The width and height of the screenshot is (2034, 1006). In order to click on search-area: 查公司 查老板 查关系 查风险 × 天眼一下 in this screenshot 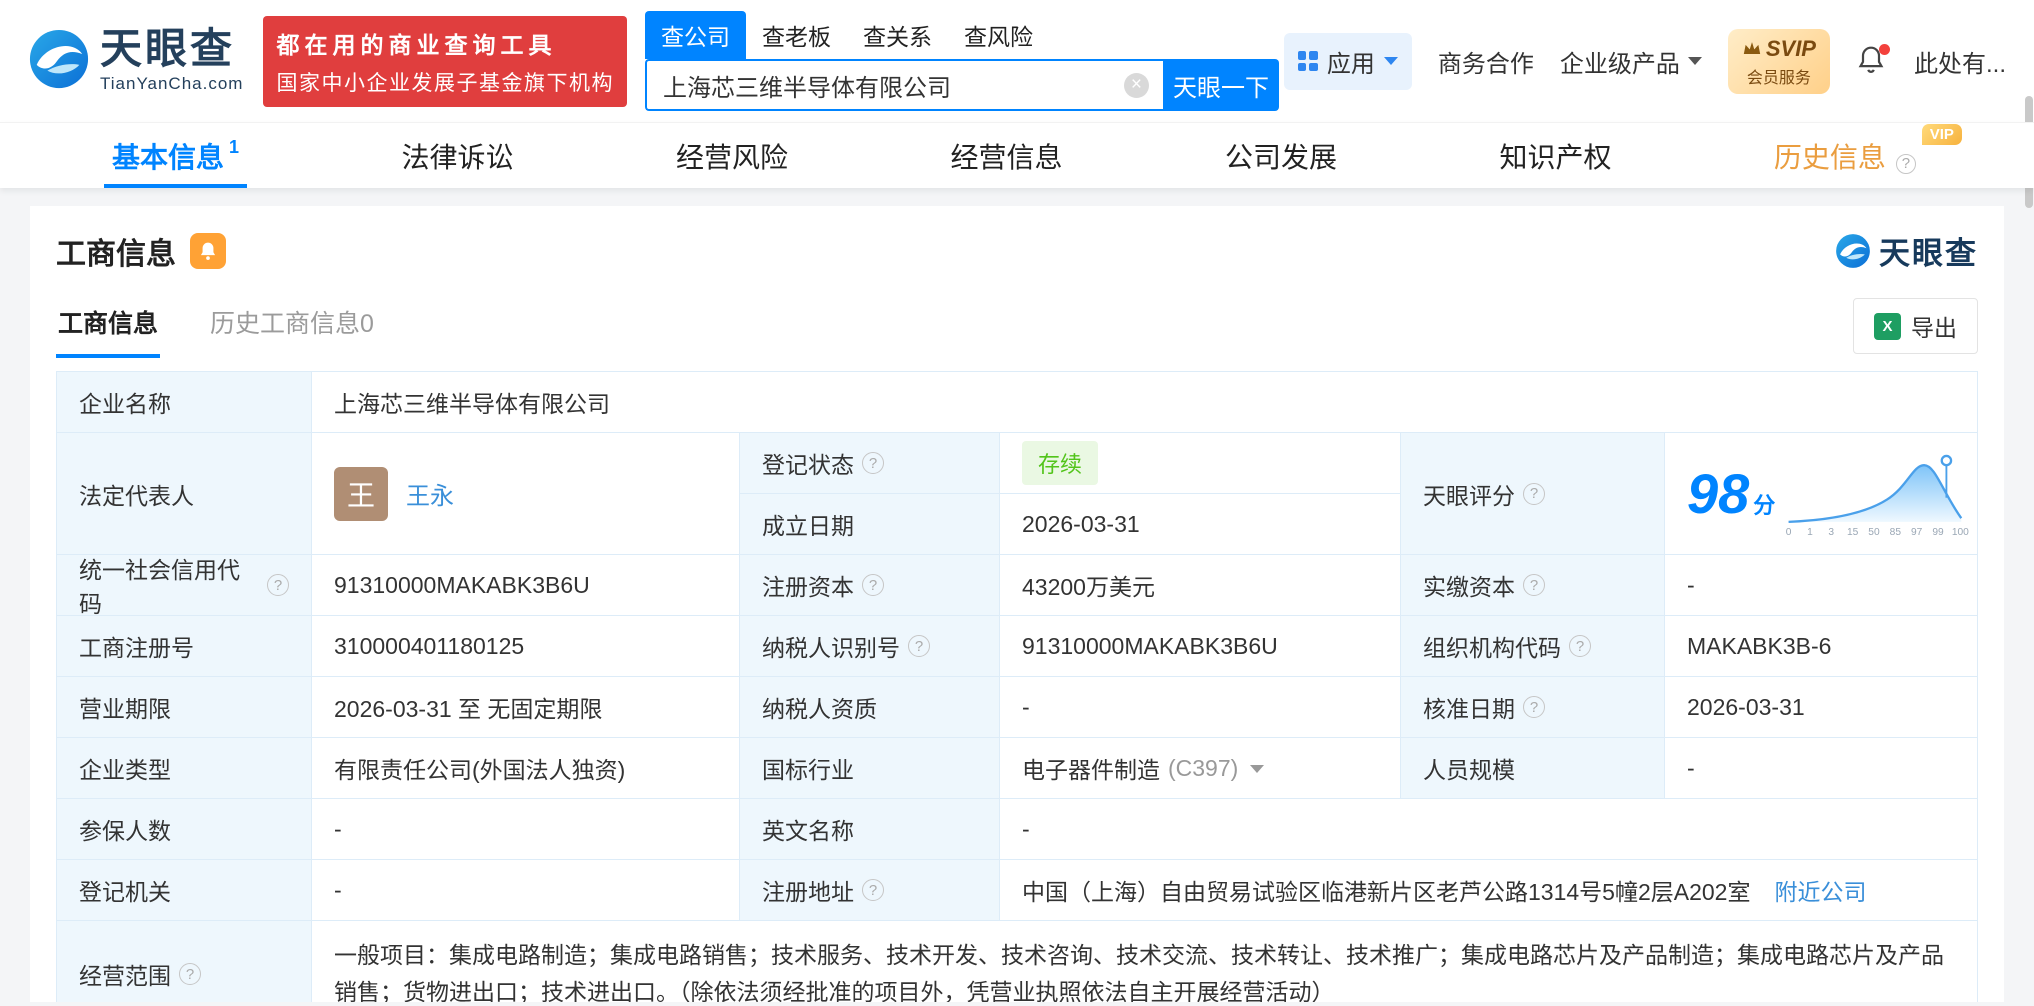, I will do `click(961, 61)`.